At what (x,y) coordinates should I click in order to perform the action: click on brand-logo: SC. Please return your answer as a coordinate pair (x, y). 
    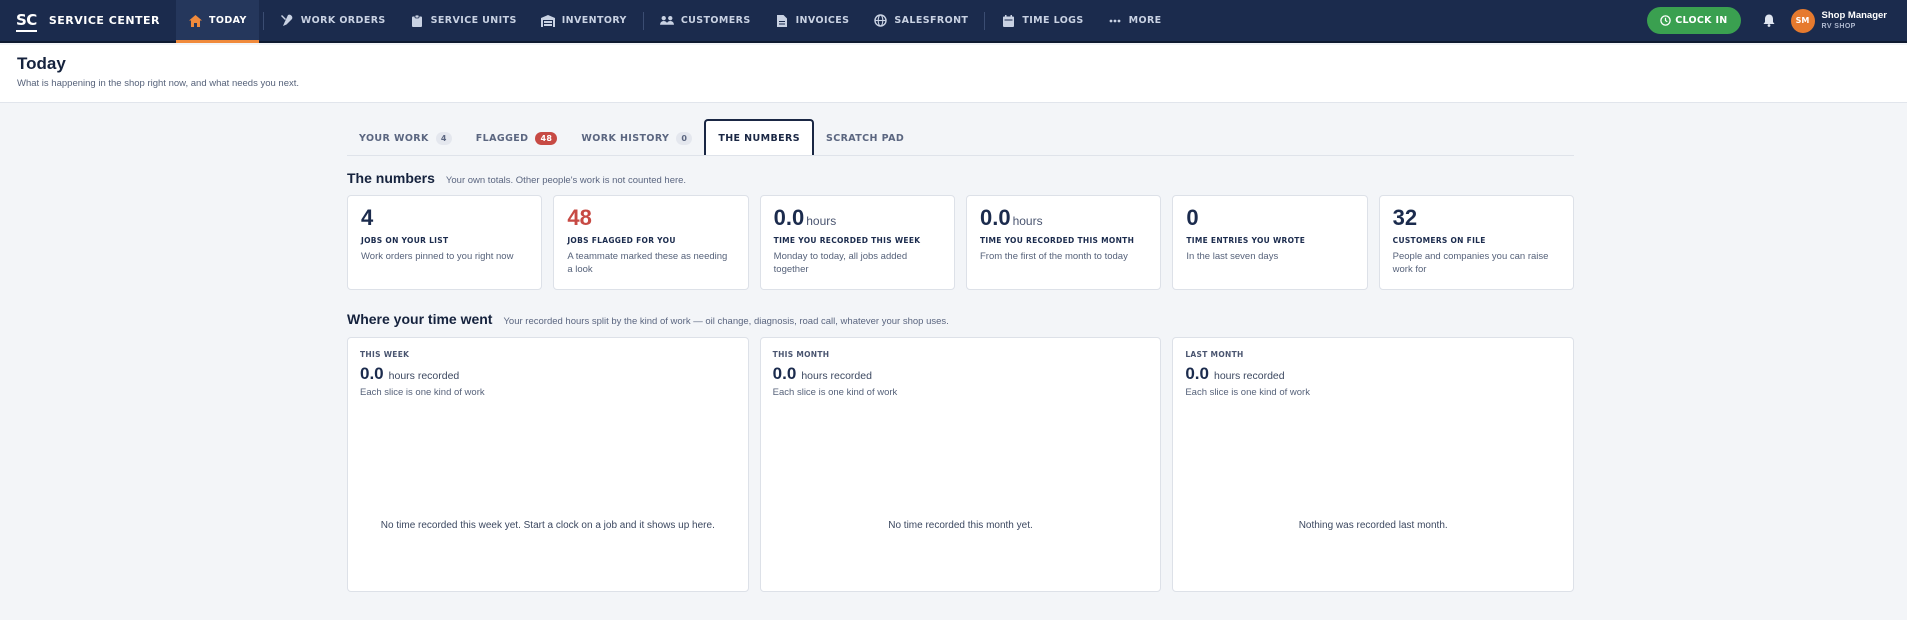
    Looking at the image, I should click on (26, 21).